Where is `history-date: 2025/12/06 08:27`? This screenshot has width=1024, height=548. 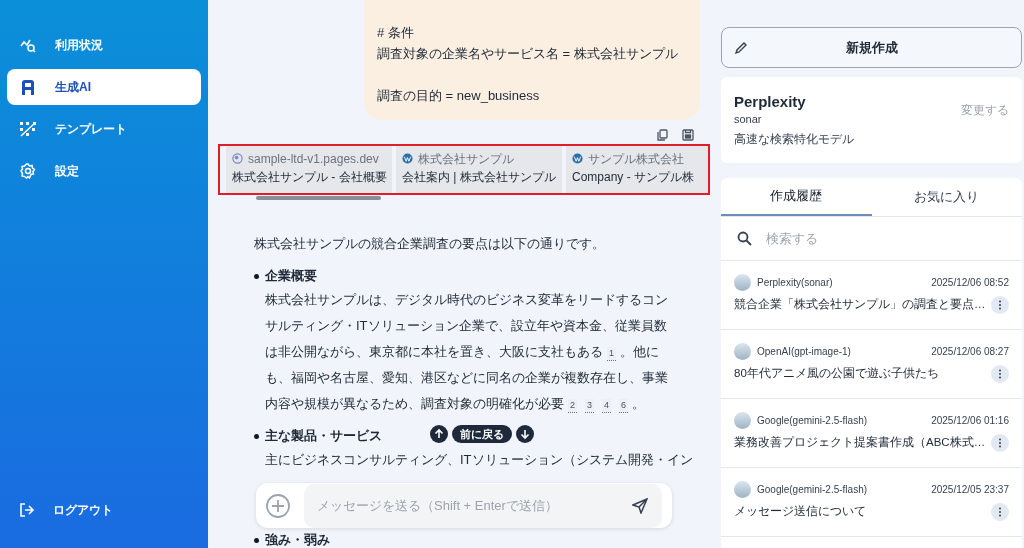
history-date: 2025/12/06 08:27 is located at coordinates (970, 352).